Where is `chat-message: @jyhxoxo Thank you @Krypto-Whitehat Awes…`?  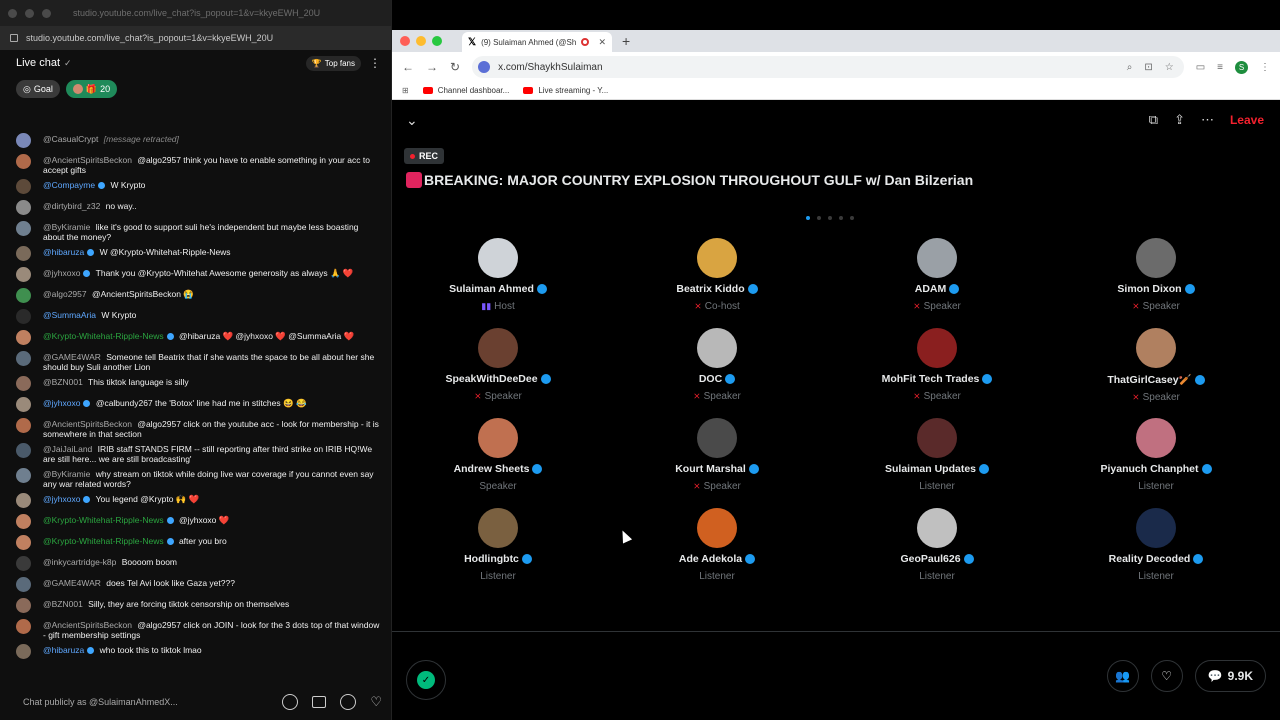
chat-message: @jyhxoxo Thank you @Krypto-Whitehat Awes… is located at coordinates (196, 274).